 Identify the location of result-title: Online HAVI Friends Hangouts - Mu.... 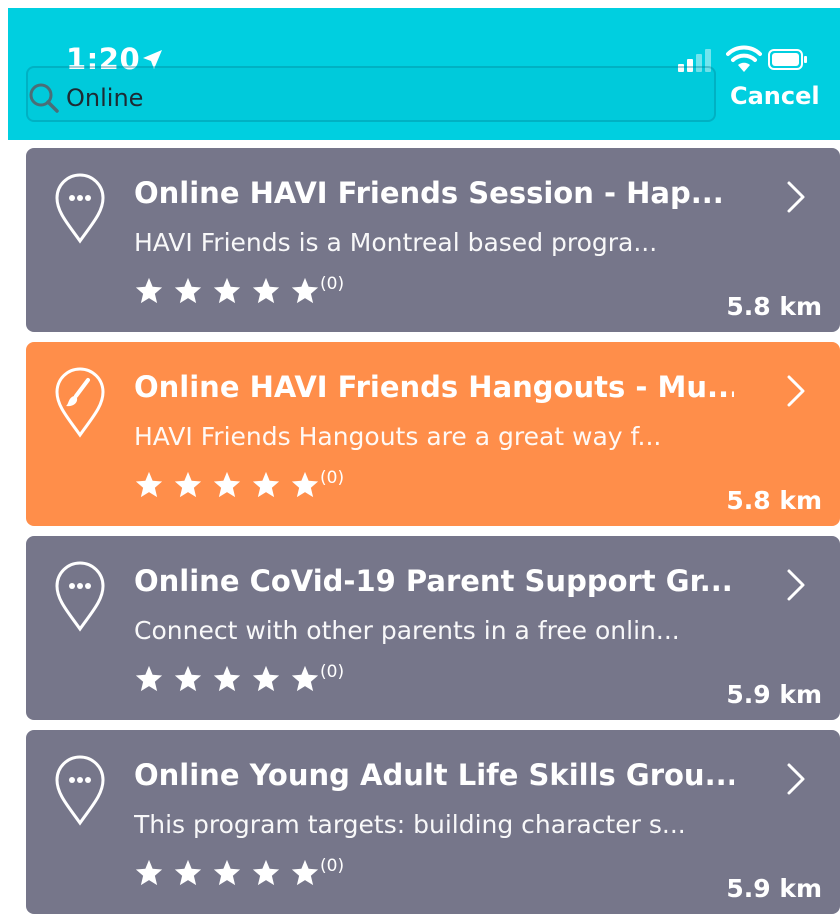
(434, 387).